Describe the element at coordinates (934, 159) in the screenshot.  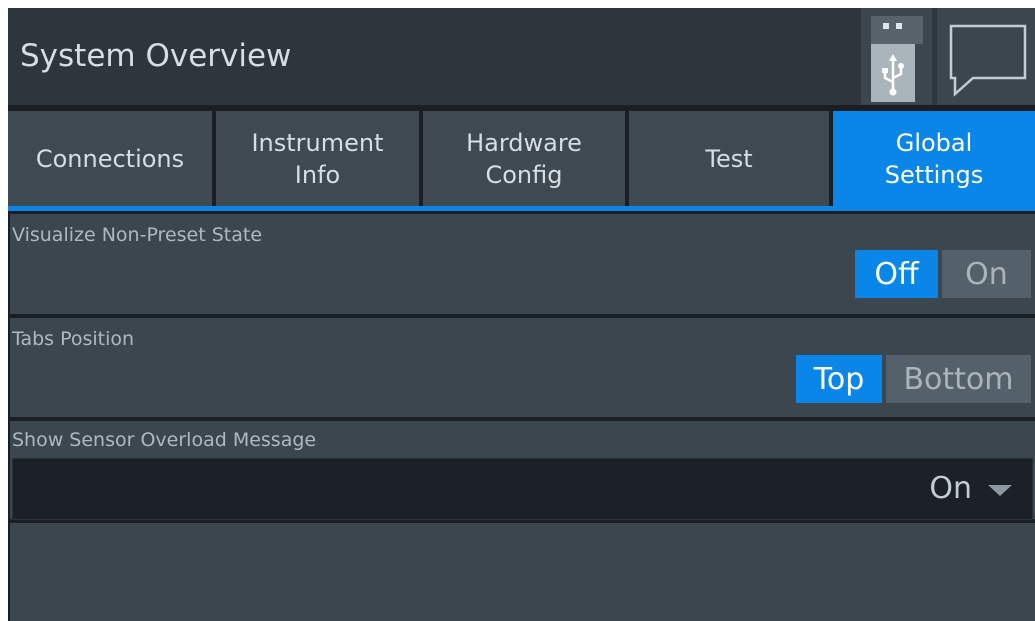
I see `tab-global-settings: Global Settings` at that location.